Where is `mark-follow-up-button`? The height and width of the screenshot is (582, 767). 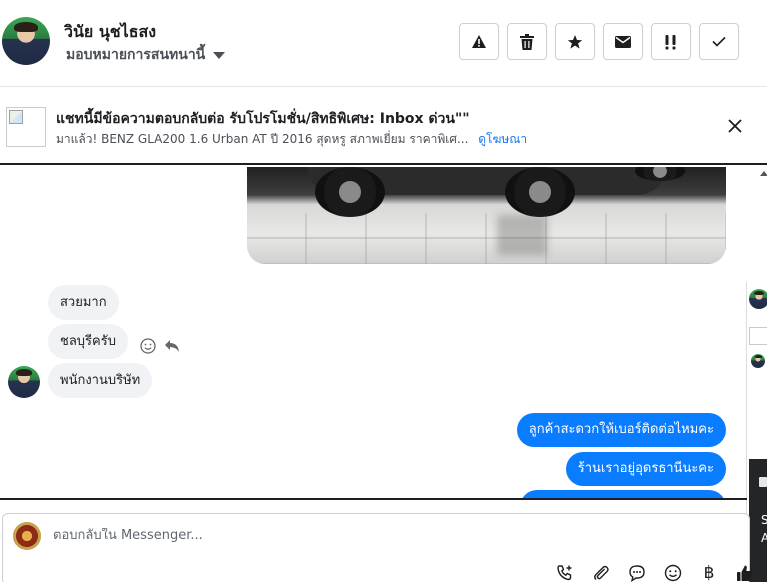 mark-follow-up-button is located at coordinates (671, 41).